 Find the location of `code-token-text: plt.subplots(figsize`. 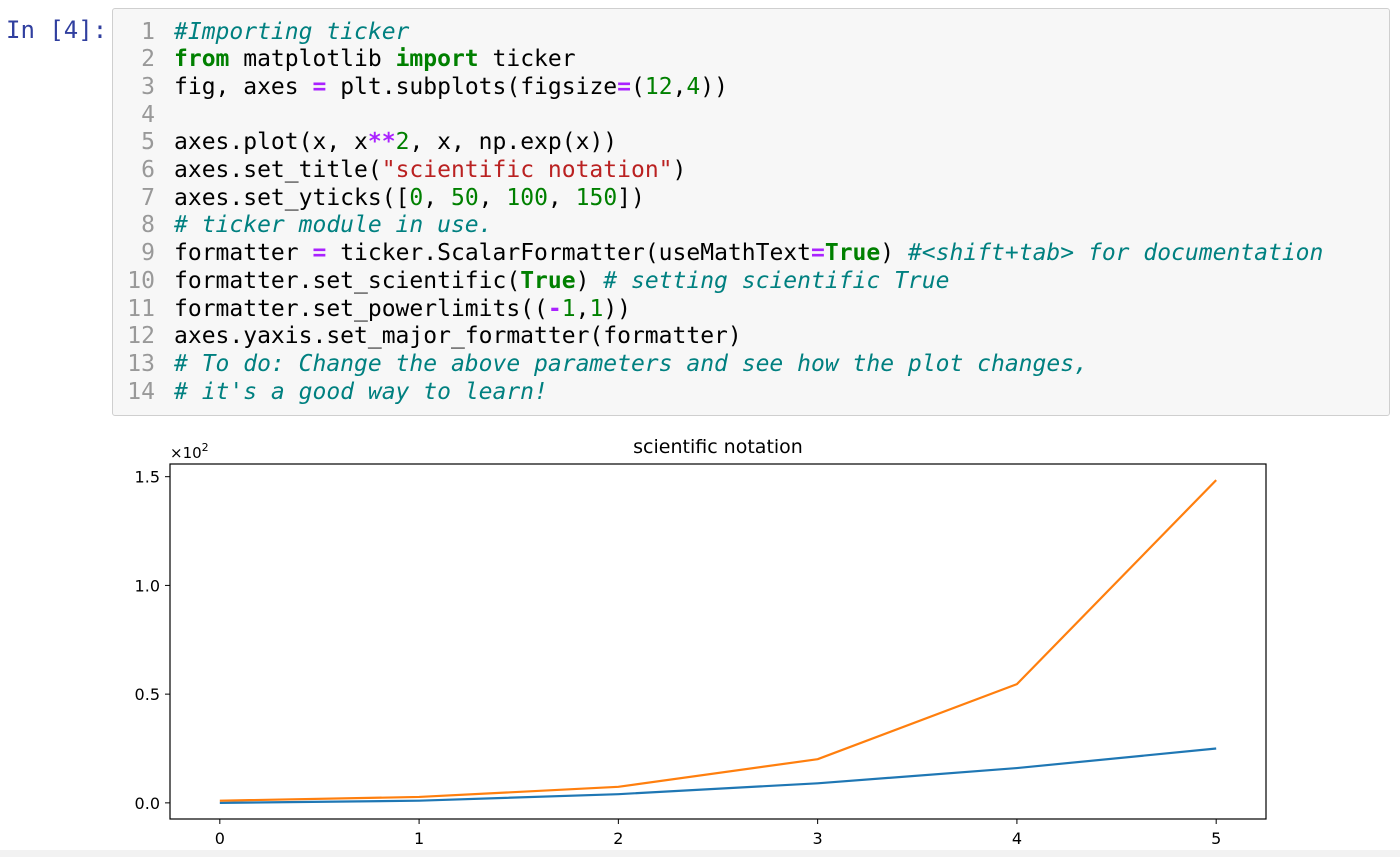

code-token-text: plt.subplots(figsize is located at coordinates (472, 86).